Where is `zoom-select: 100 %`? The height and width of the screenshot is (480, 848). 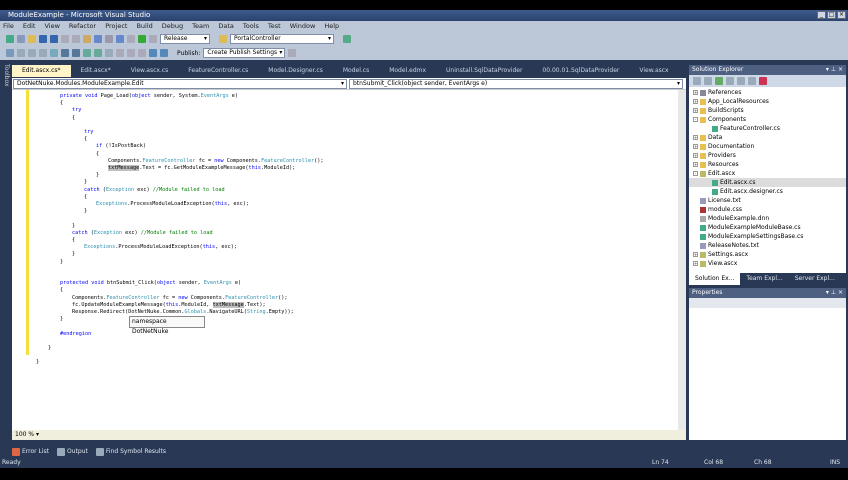
zoom-select: 100 % is located at coordinates (24, 434).